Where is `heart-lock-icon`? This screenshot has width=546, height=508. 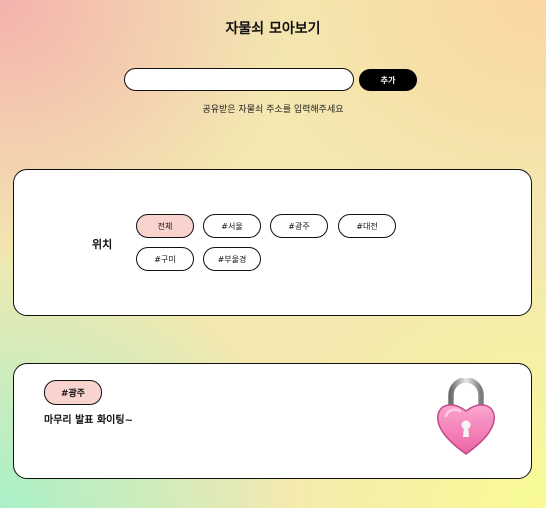 heart-lock-icon is located at coordinates (466, 416).